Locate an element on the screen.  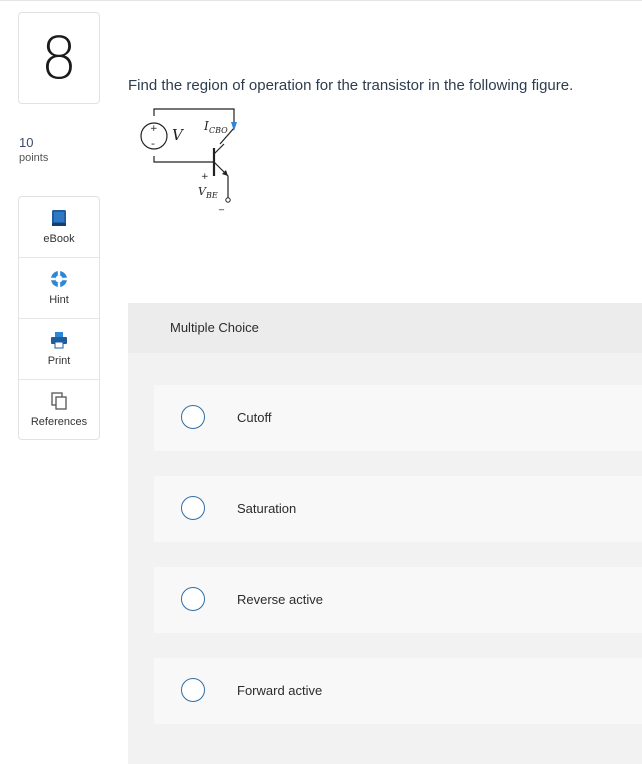
choice-reverse-active: Reverse active is located at coordinates (398, 600).